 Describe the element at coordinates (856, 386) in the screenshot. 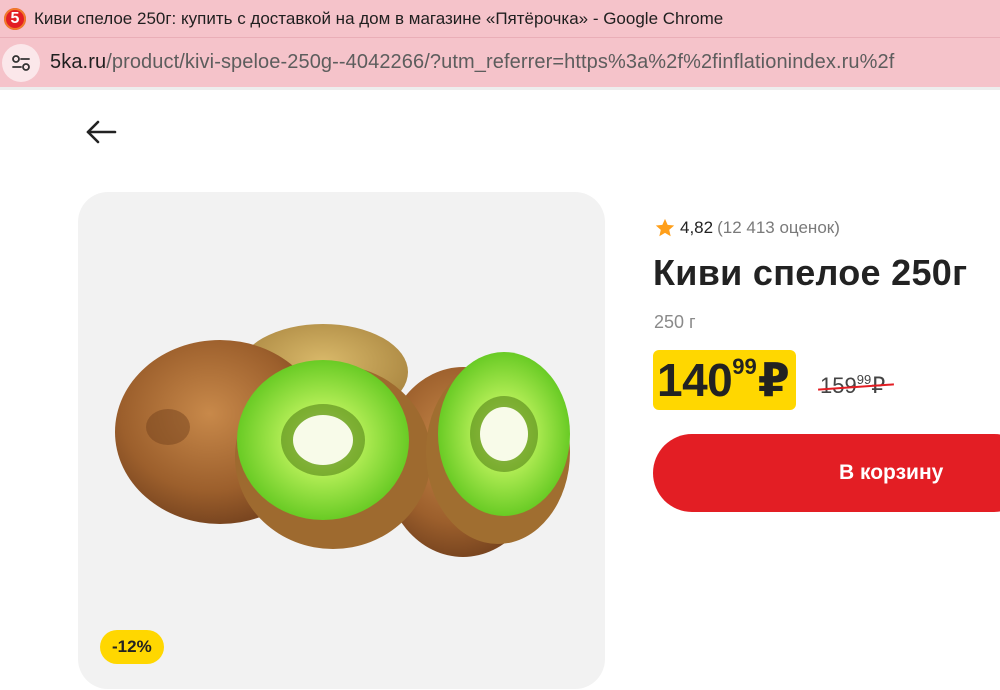

I see `old-price: 159 99 ₽` at that location.